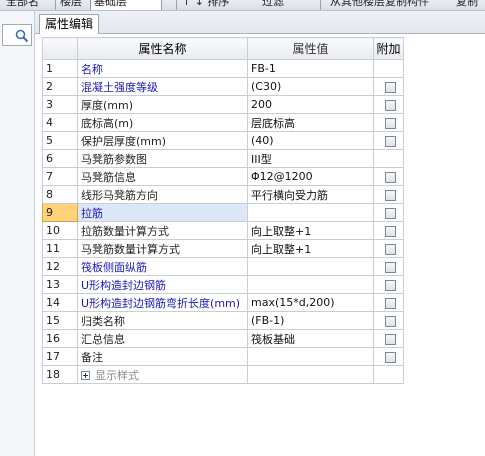 The image size is (485, 456). I want to click on table-row: 4 底标高(m) 层底标高, so click(223, 122).